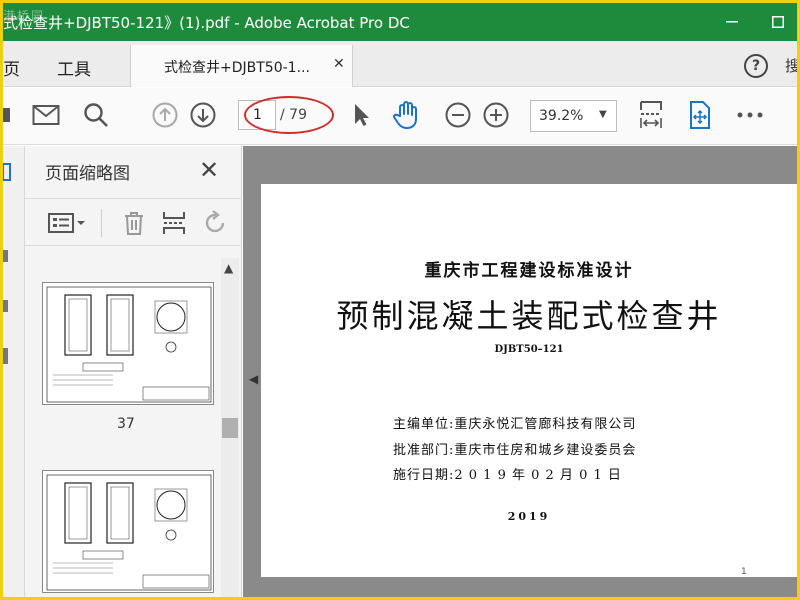  I want to click on hand-icon, so click(405, 115).